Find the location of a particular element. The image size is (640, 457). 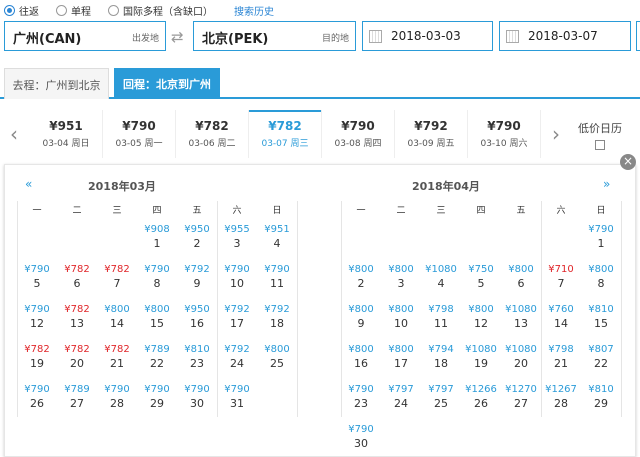

calendar-day-cell: ¥810 29 is located at coordinates (601, 403).